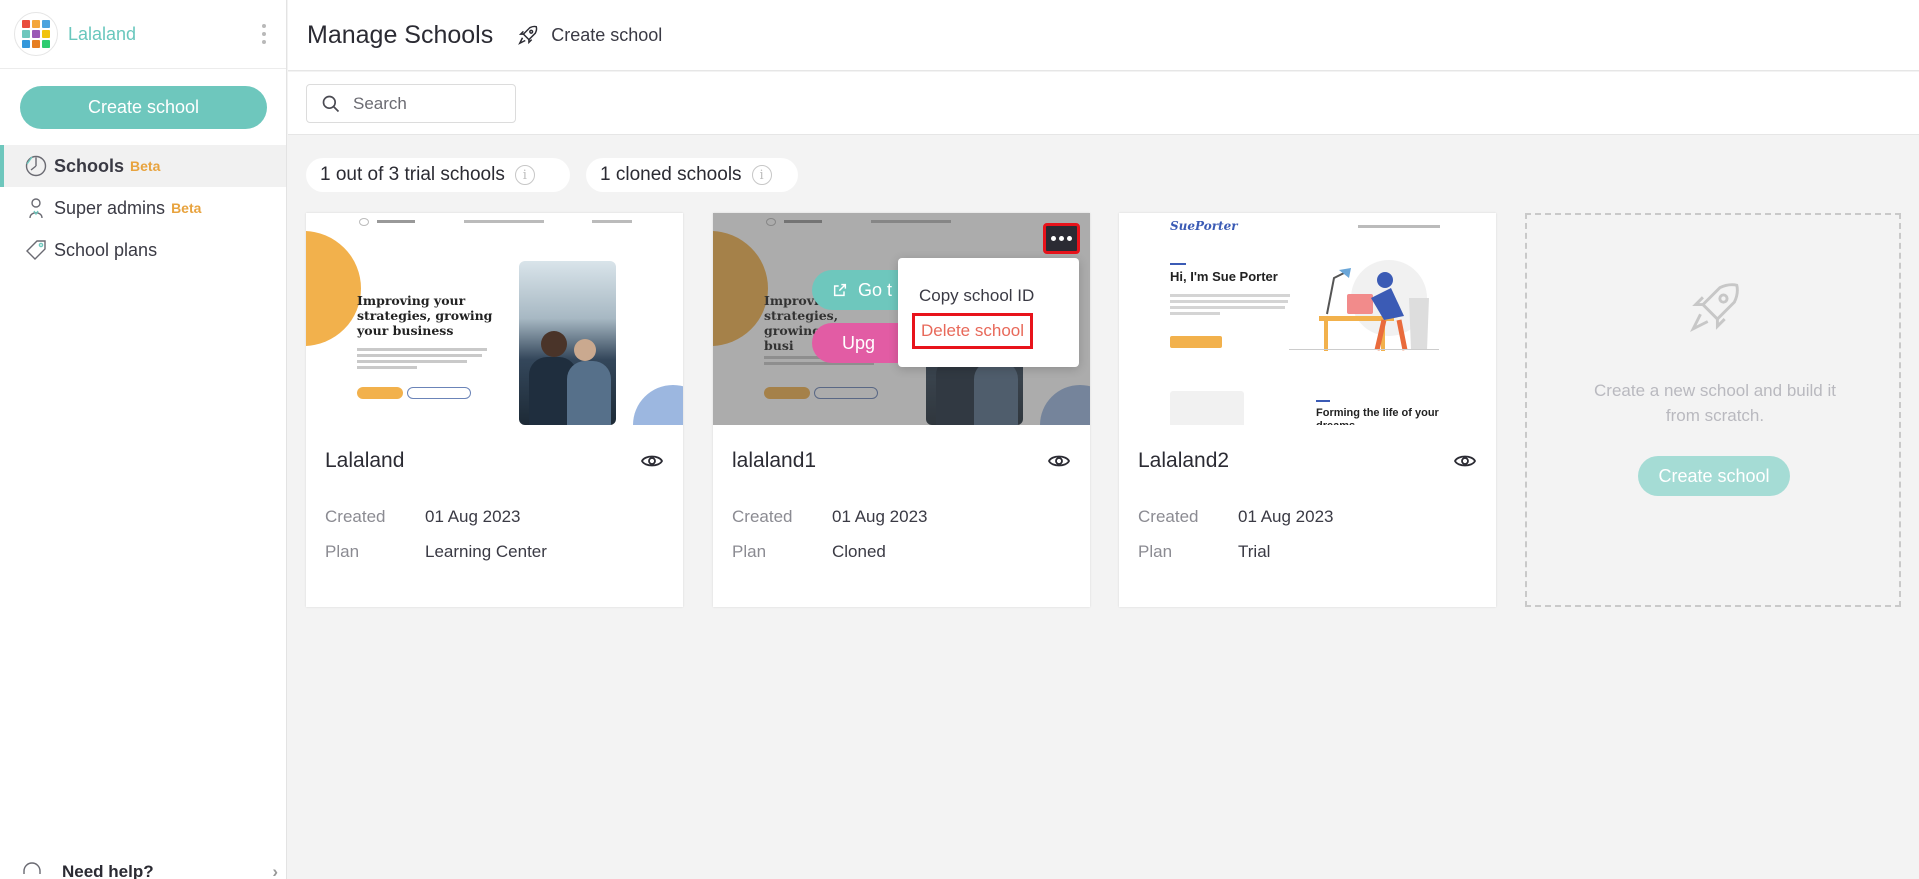 Image resolution: width=1919 pixels, height=879 pixels. I want to click on help-link: Need help? ›, so click(149, 869).